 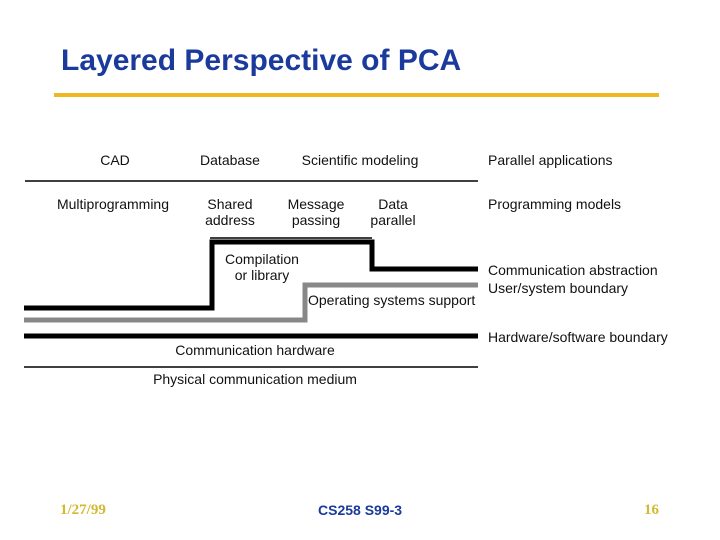 I want to click on legend-parallel-applications: Parallel applications, so click(x=550, y=160).